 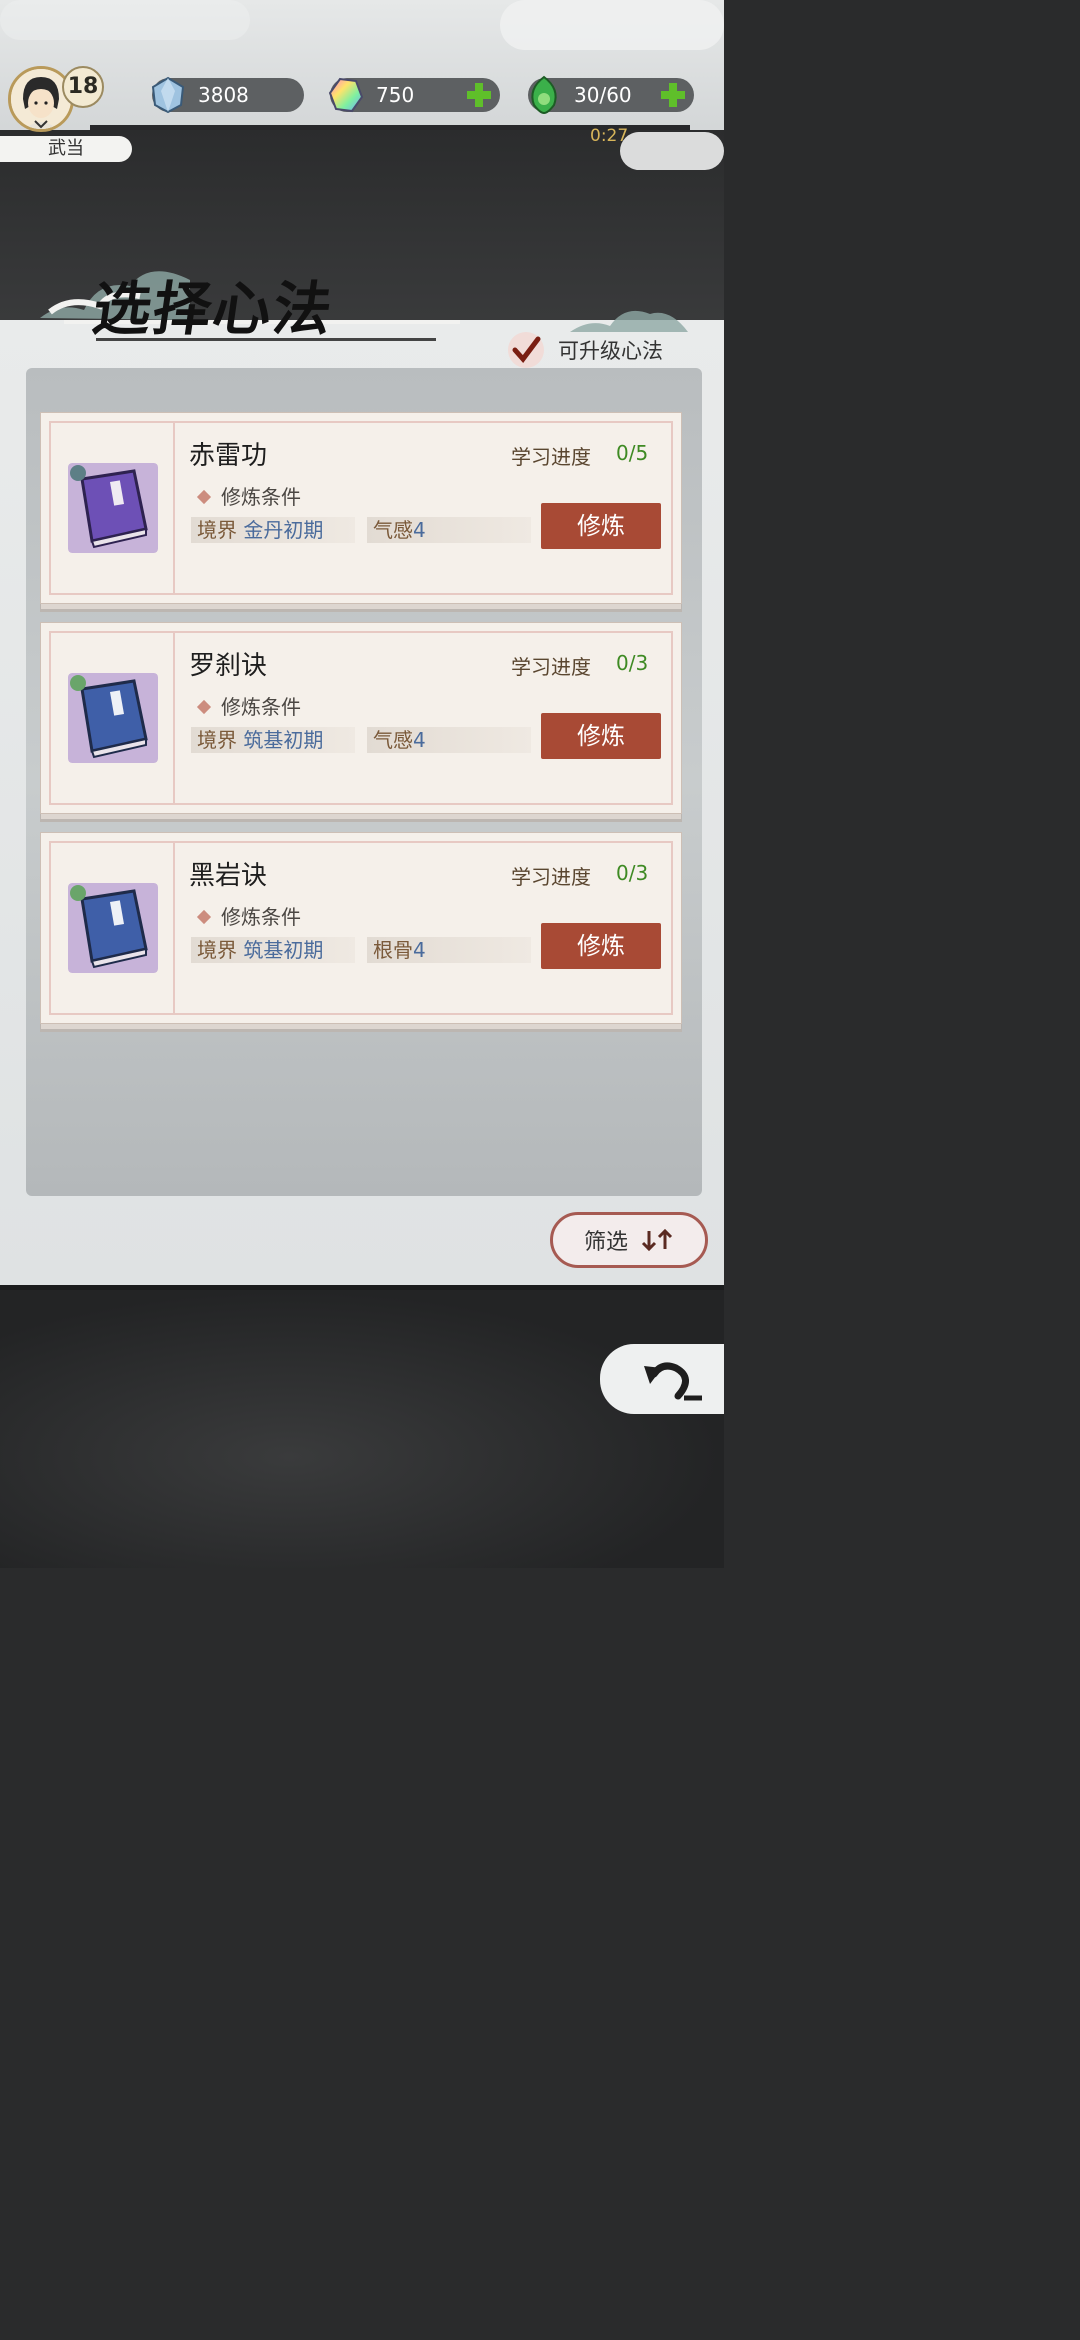 I want to click on checkbox, so click(x=526, y=350).